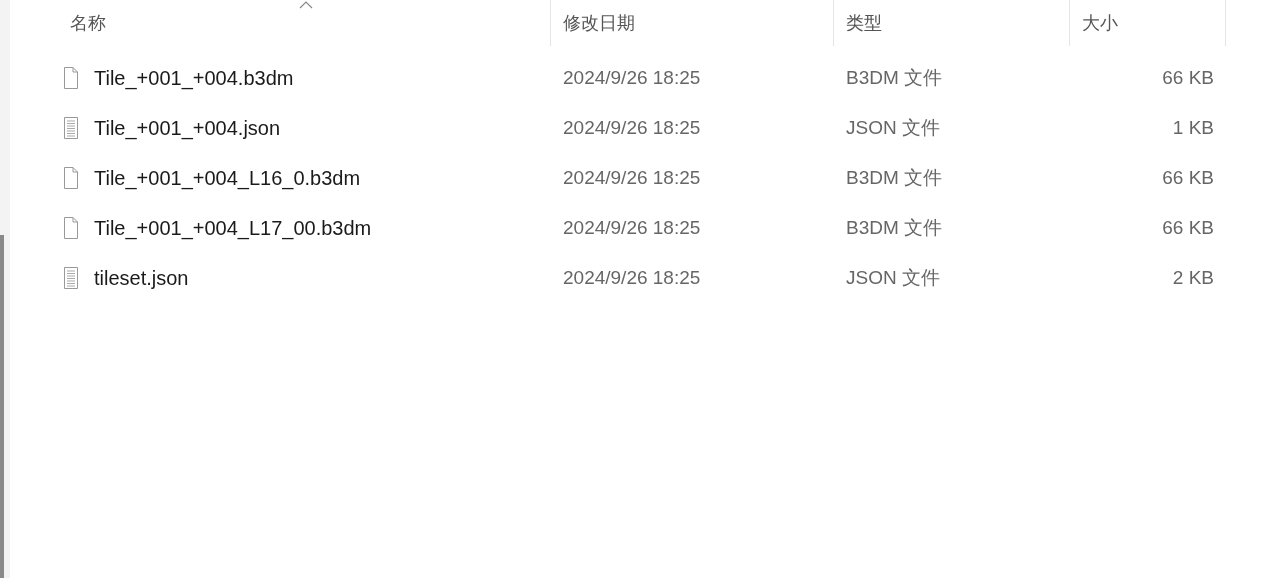 The height and width of the screenshot is (578, 1268). Describe the element at coordinates (88, 23) in the screenshot. I see `column-header: 名称` at that location.